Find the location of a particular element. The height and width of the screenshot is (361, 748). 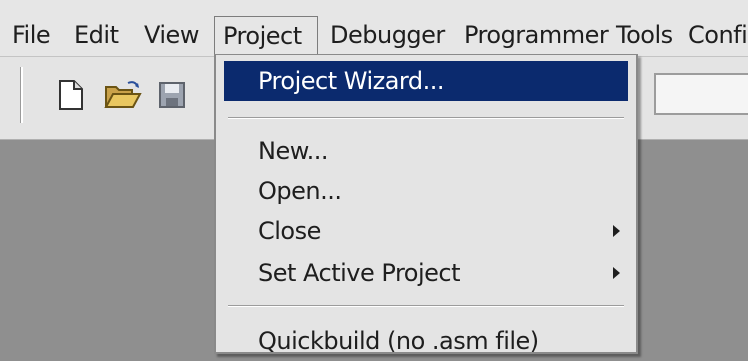

save-icon is located at coordinates (172, 97).